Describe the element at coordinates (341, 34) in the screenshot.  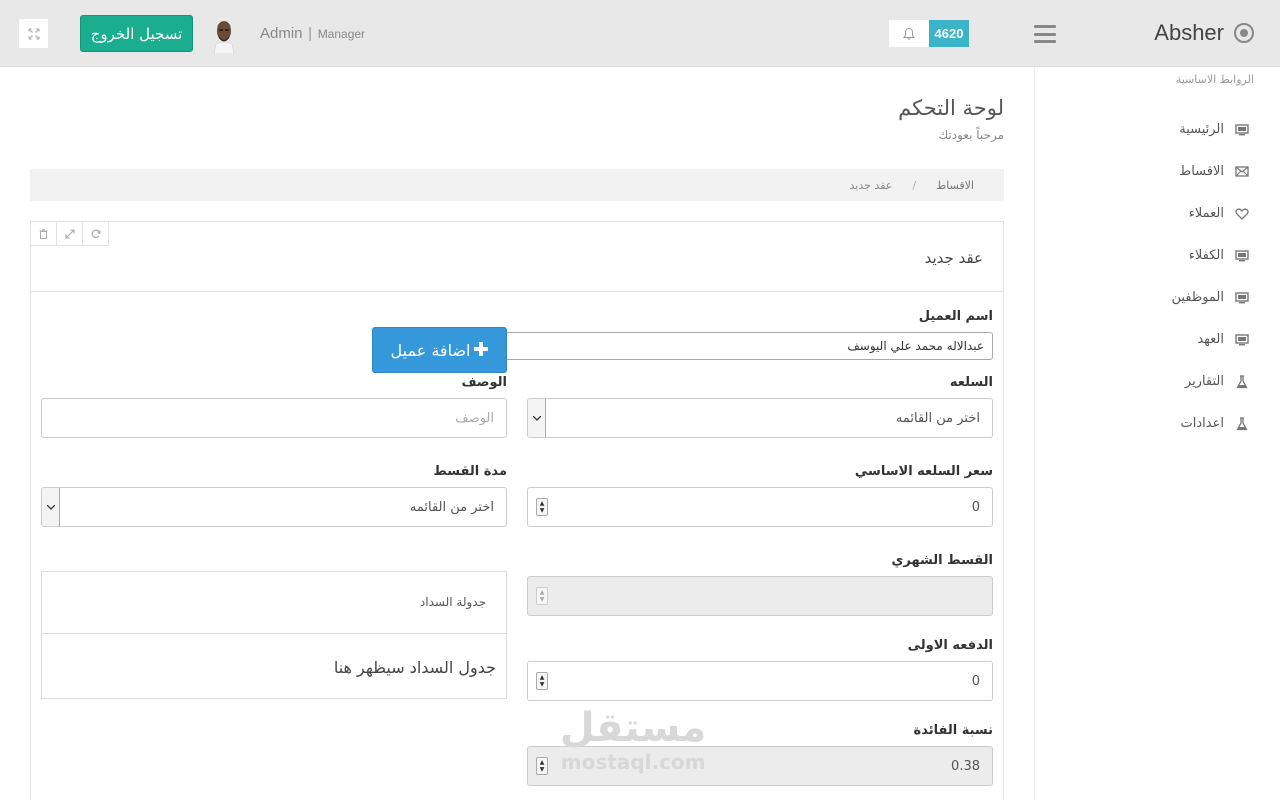
I see `user-role: Manager` at that location.